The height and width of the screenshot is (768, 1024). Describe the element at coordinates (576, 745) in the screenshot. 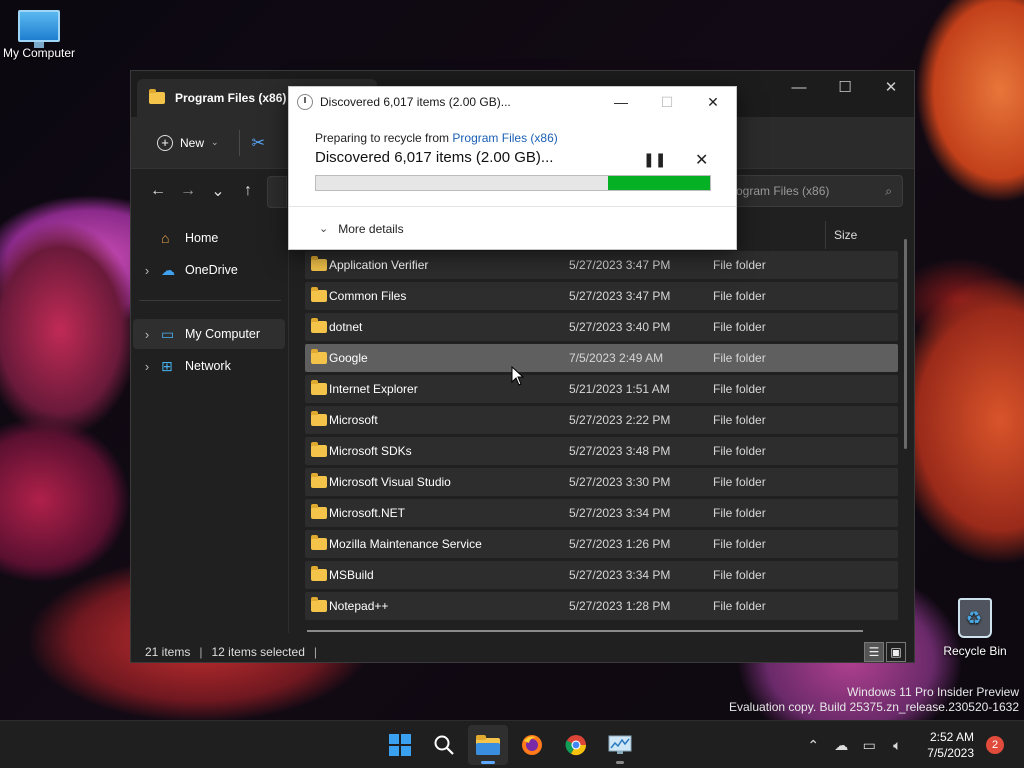

I see `taskbar-chrome` at that location.